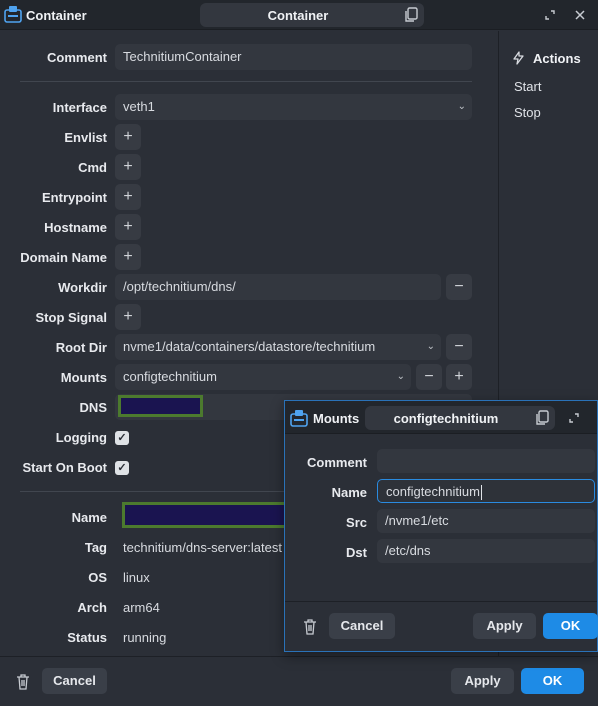  What do you see at coordinates (459, 287) in the screenshot?
I see `workdir-remove-button: −` at bounding box center [459, 287].